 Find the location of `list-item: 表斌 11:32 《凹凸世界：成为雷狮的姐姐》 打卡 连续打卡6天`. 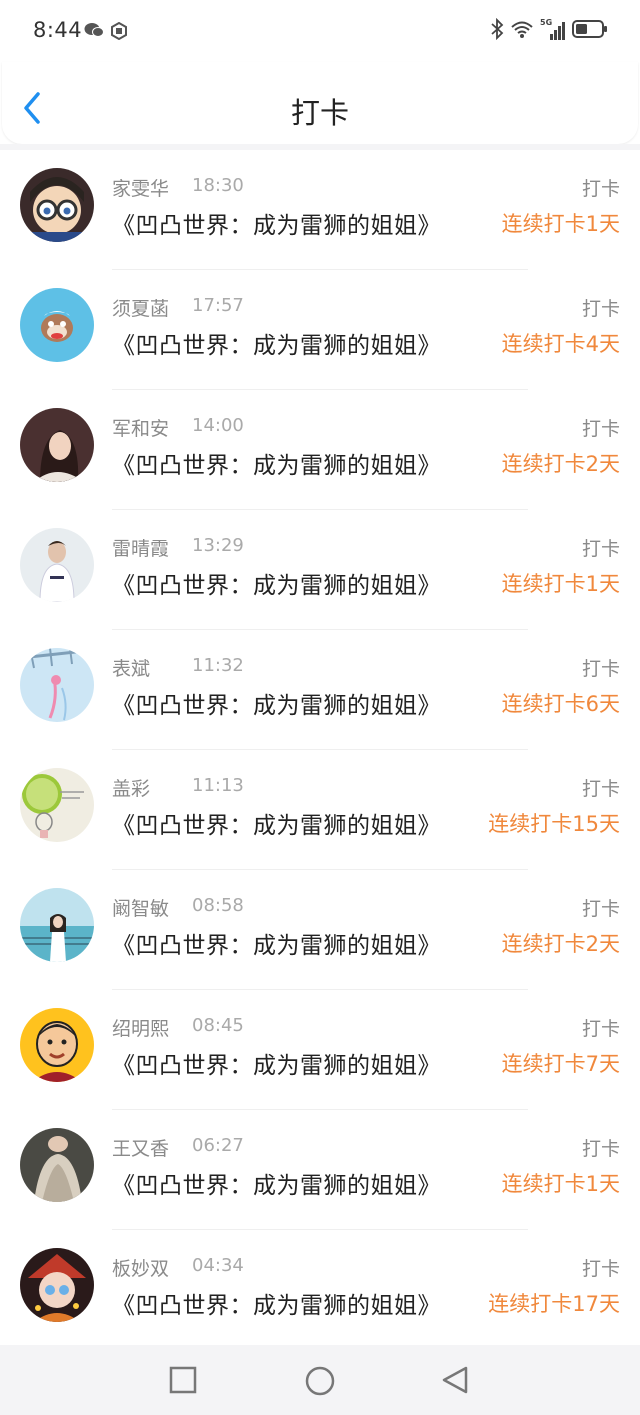

list-item: 表斌 11:32 《凹凸世界：成为雷狮的姐姐》 打卡 连续打卡6天 is located at coordinates (320, 690).